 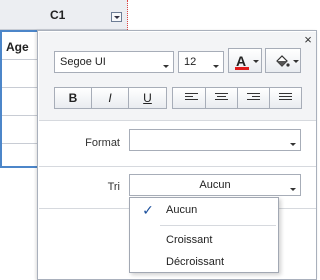 I want to click on sort-value: Aucun, so click(x=215, y=185).